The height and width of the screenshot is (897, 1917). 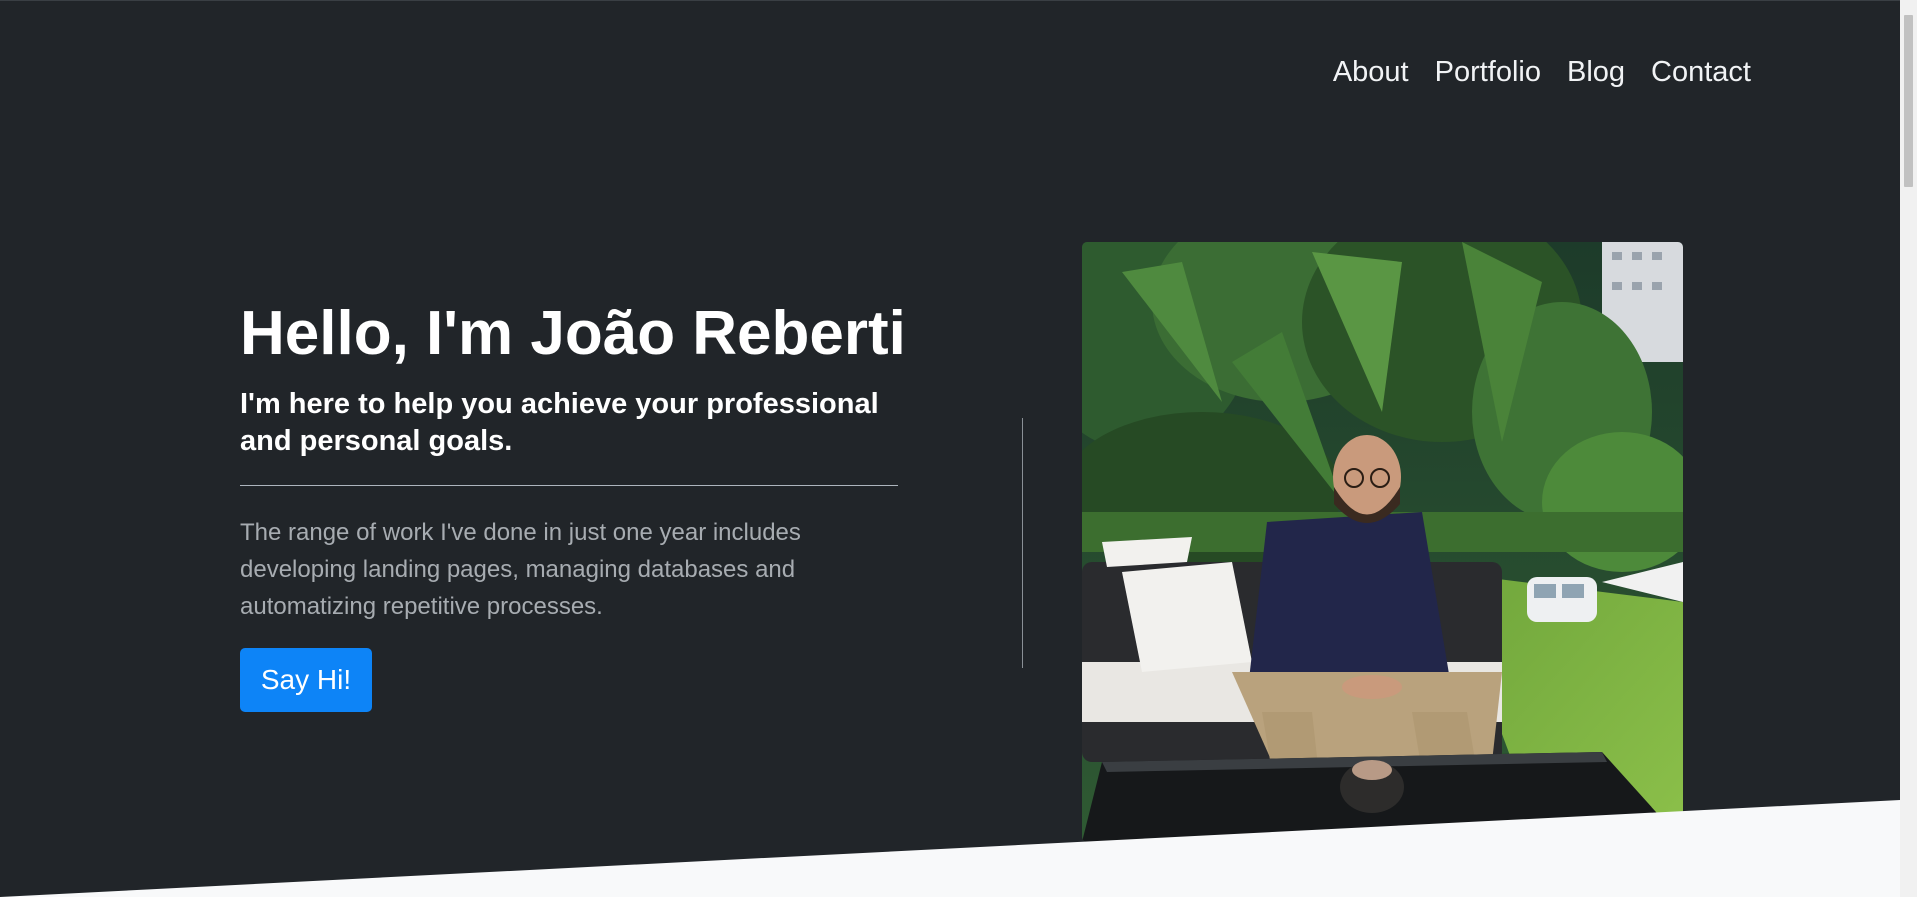 What do you see at coordinates (950, 0) in the screenshot?
I see `top-divider` at bounding box center [950, 0].